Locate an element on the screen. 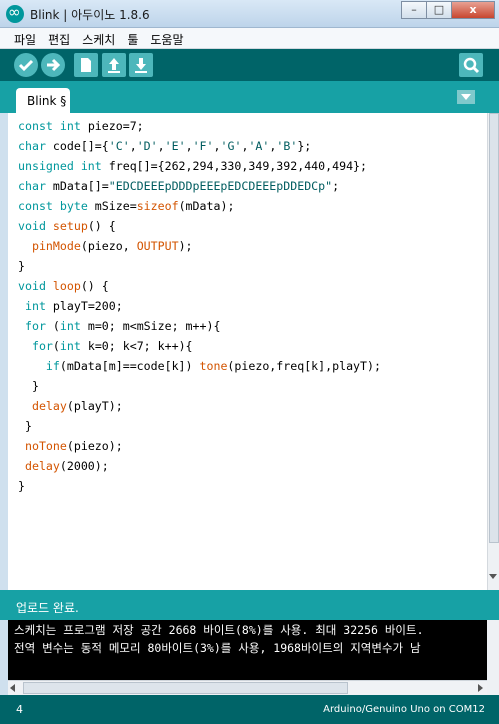 The height and width of the screenshot is (724, 499). line-number: 4 is located at coordinates (19, 709).